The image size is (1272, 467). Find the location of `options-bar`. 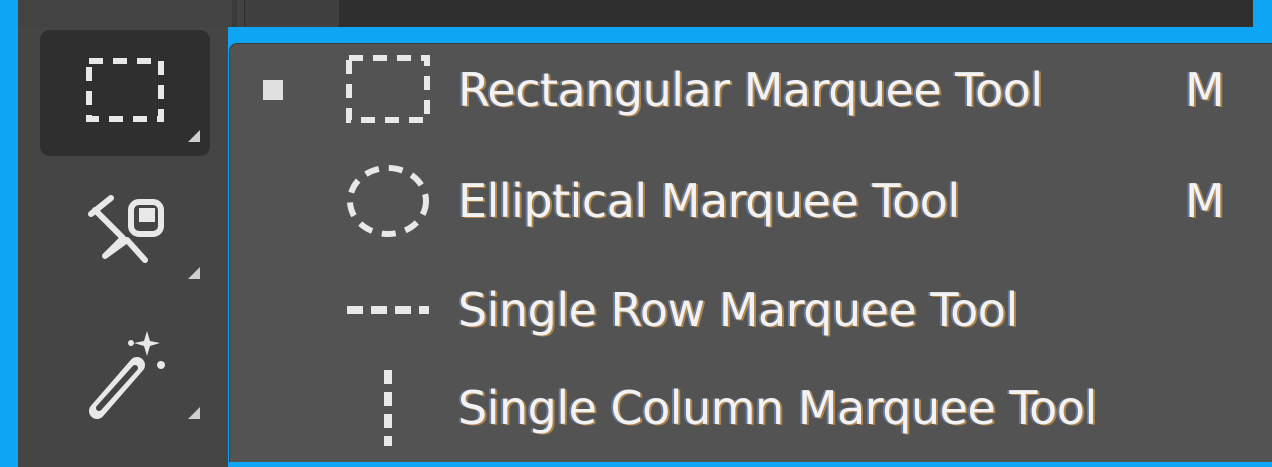

options-bar is located at coordinates (796, 13).